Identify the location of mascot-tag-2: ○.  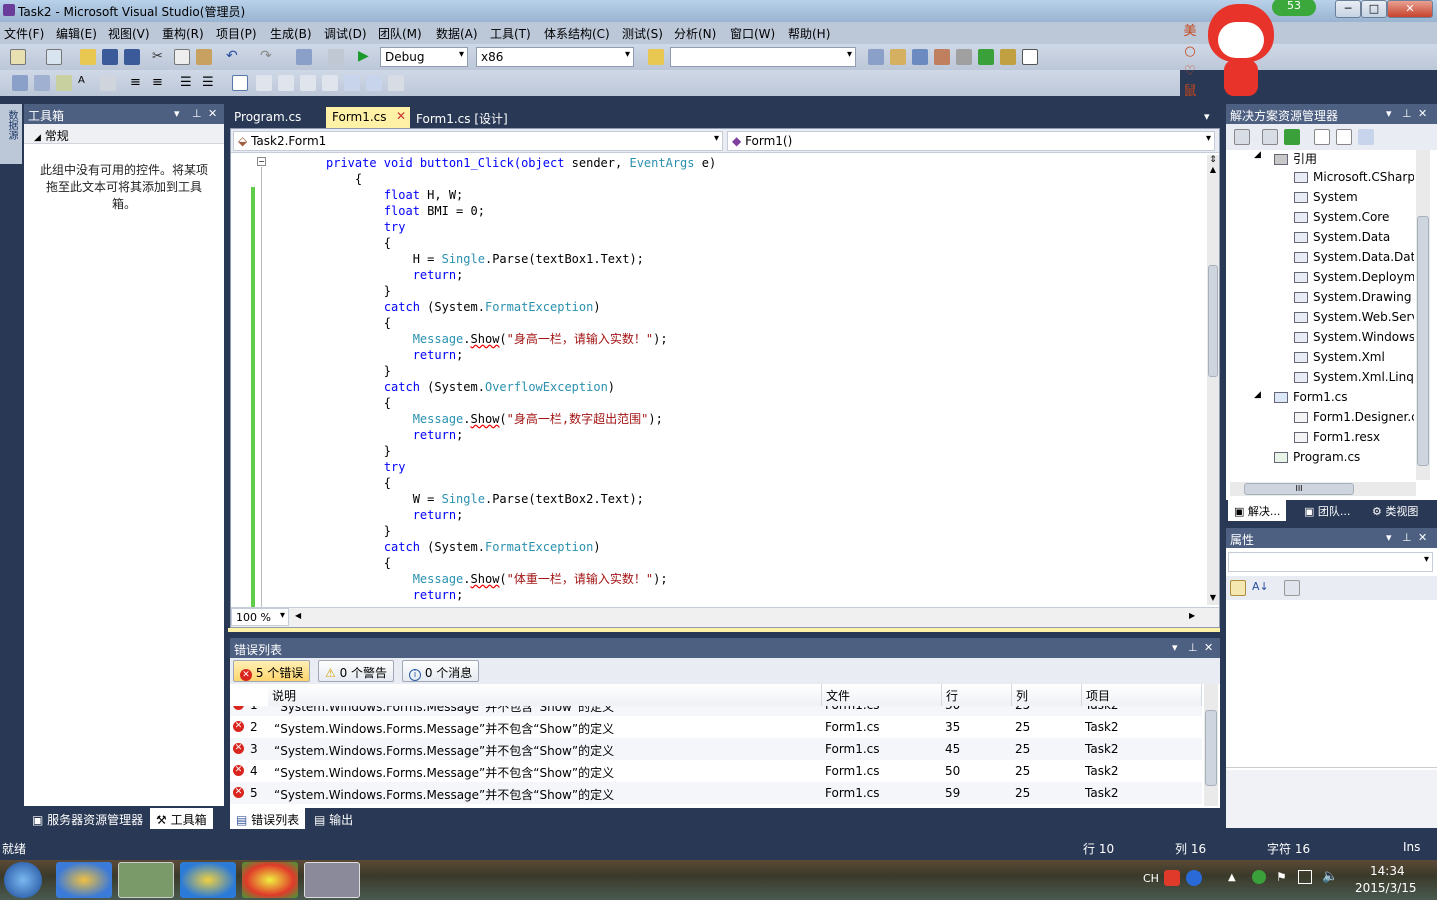
(1190, 52).